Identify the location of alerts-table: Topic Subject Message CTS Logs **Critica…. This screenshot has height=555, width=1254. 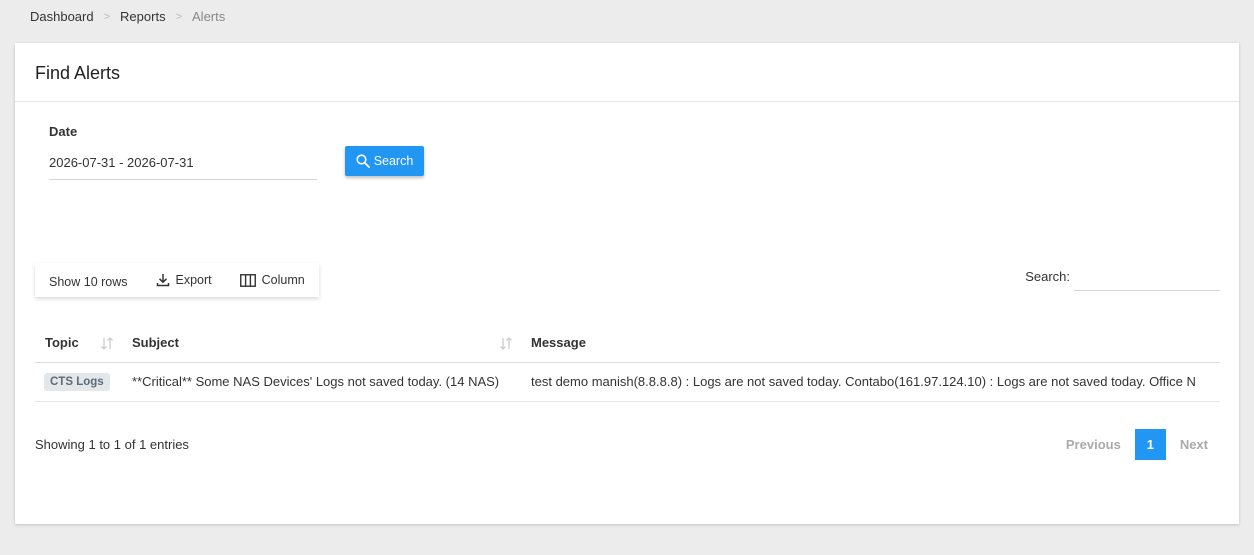
(627, 362).